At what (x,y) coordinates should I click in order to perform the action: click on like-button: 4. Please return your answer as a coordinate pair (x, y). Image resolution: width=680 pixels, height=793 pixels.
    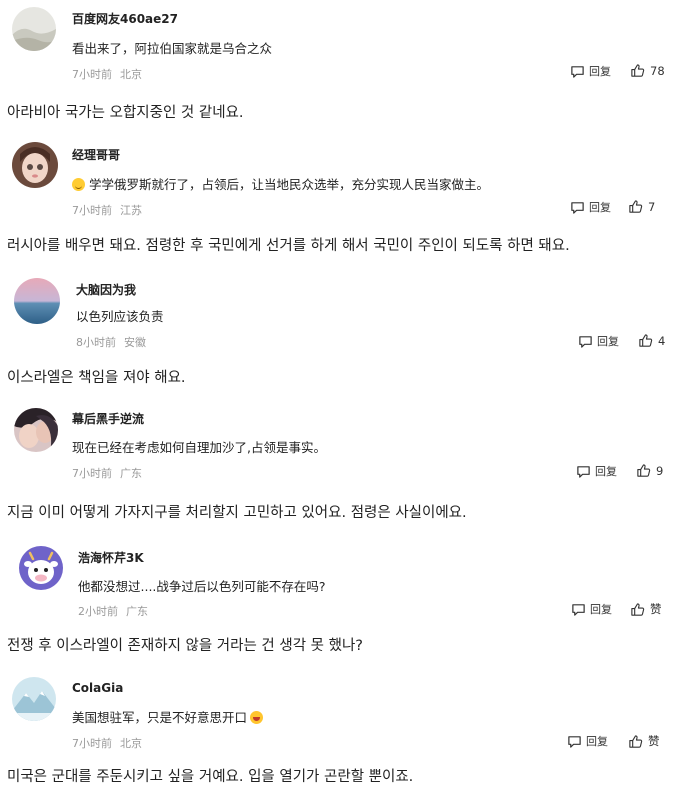
    Looking at the image, I should click on (651, 340).